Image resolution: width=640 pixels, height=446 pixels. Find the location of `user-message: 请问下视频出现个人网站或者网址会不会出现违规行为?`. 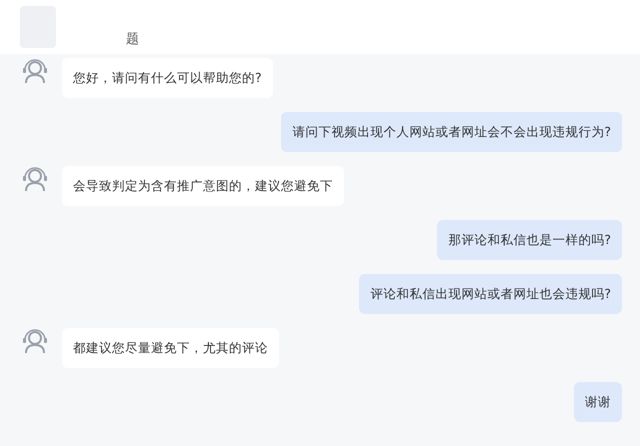

user-message: 请问下视频出现个人网站或者网址会不会出现违规行为? is located at coordinates (451, 132).